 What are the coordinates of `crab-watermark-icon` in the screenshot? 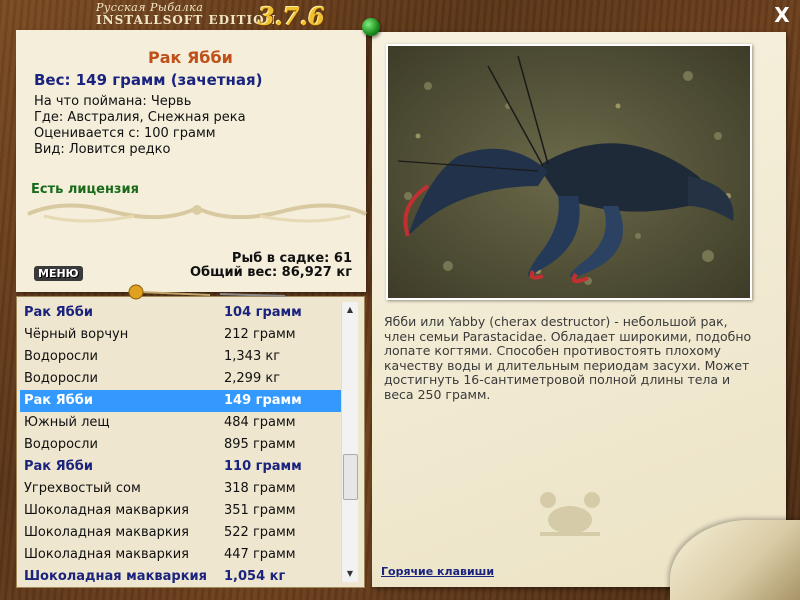 It's located at (570, 514).